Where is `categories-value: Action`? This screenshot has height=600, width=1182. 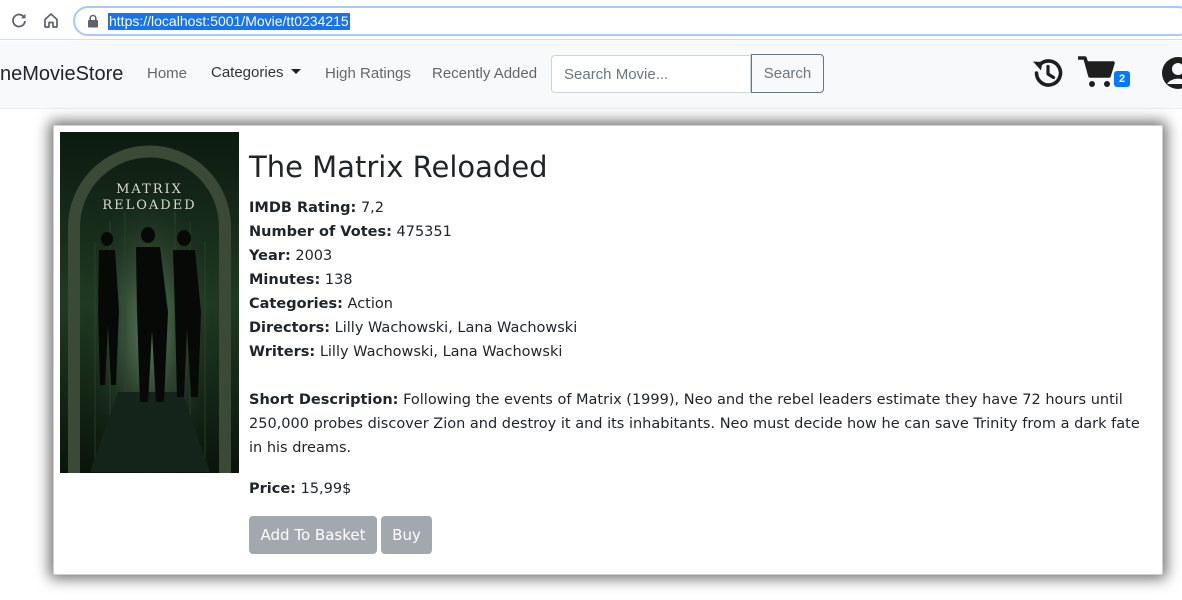
categories-value: Action is located at coordinates (370, 304).